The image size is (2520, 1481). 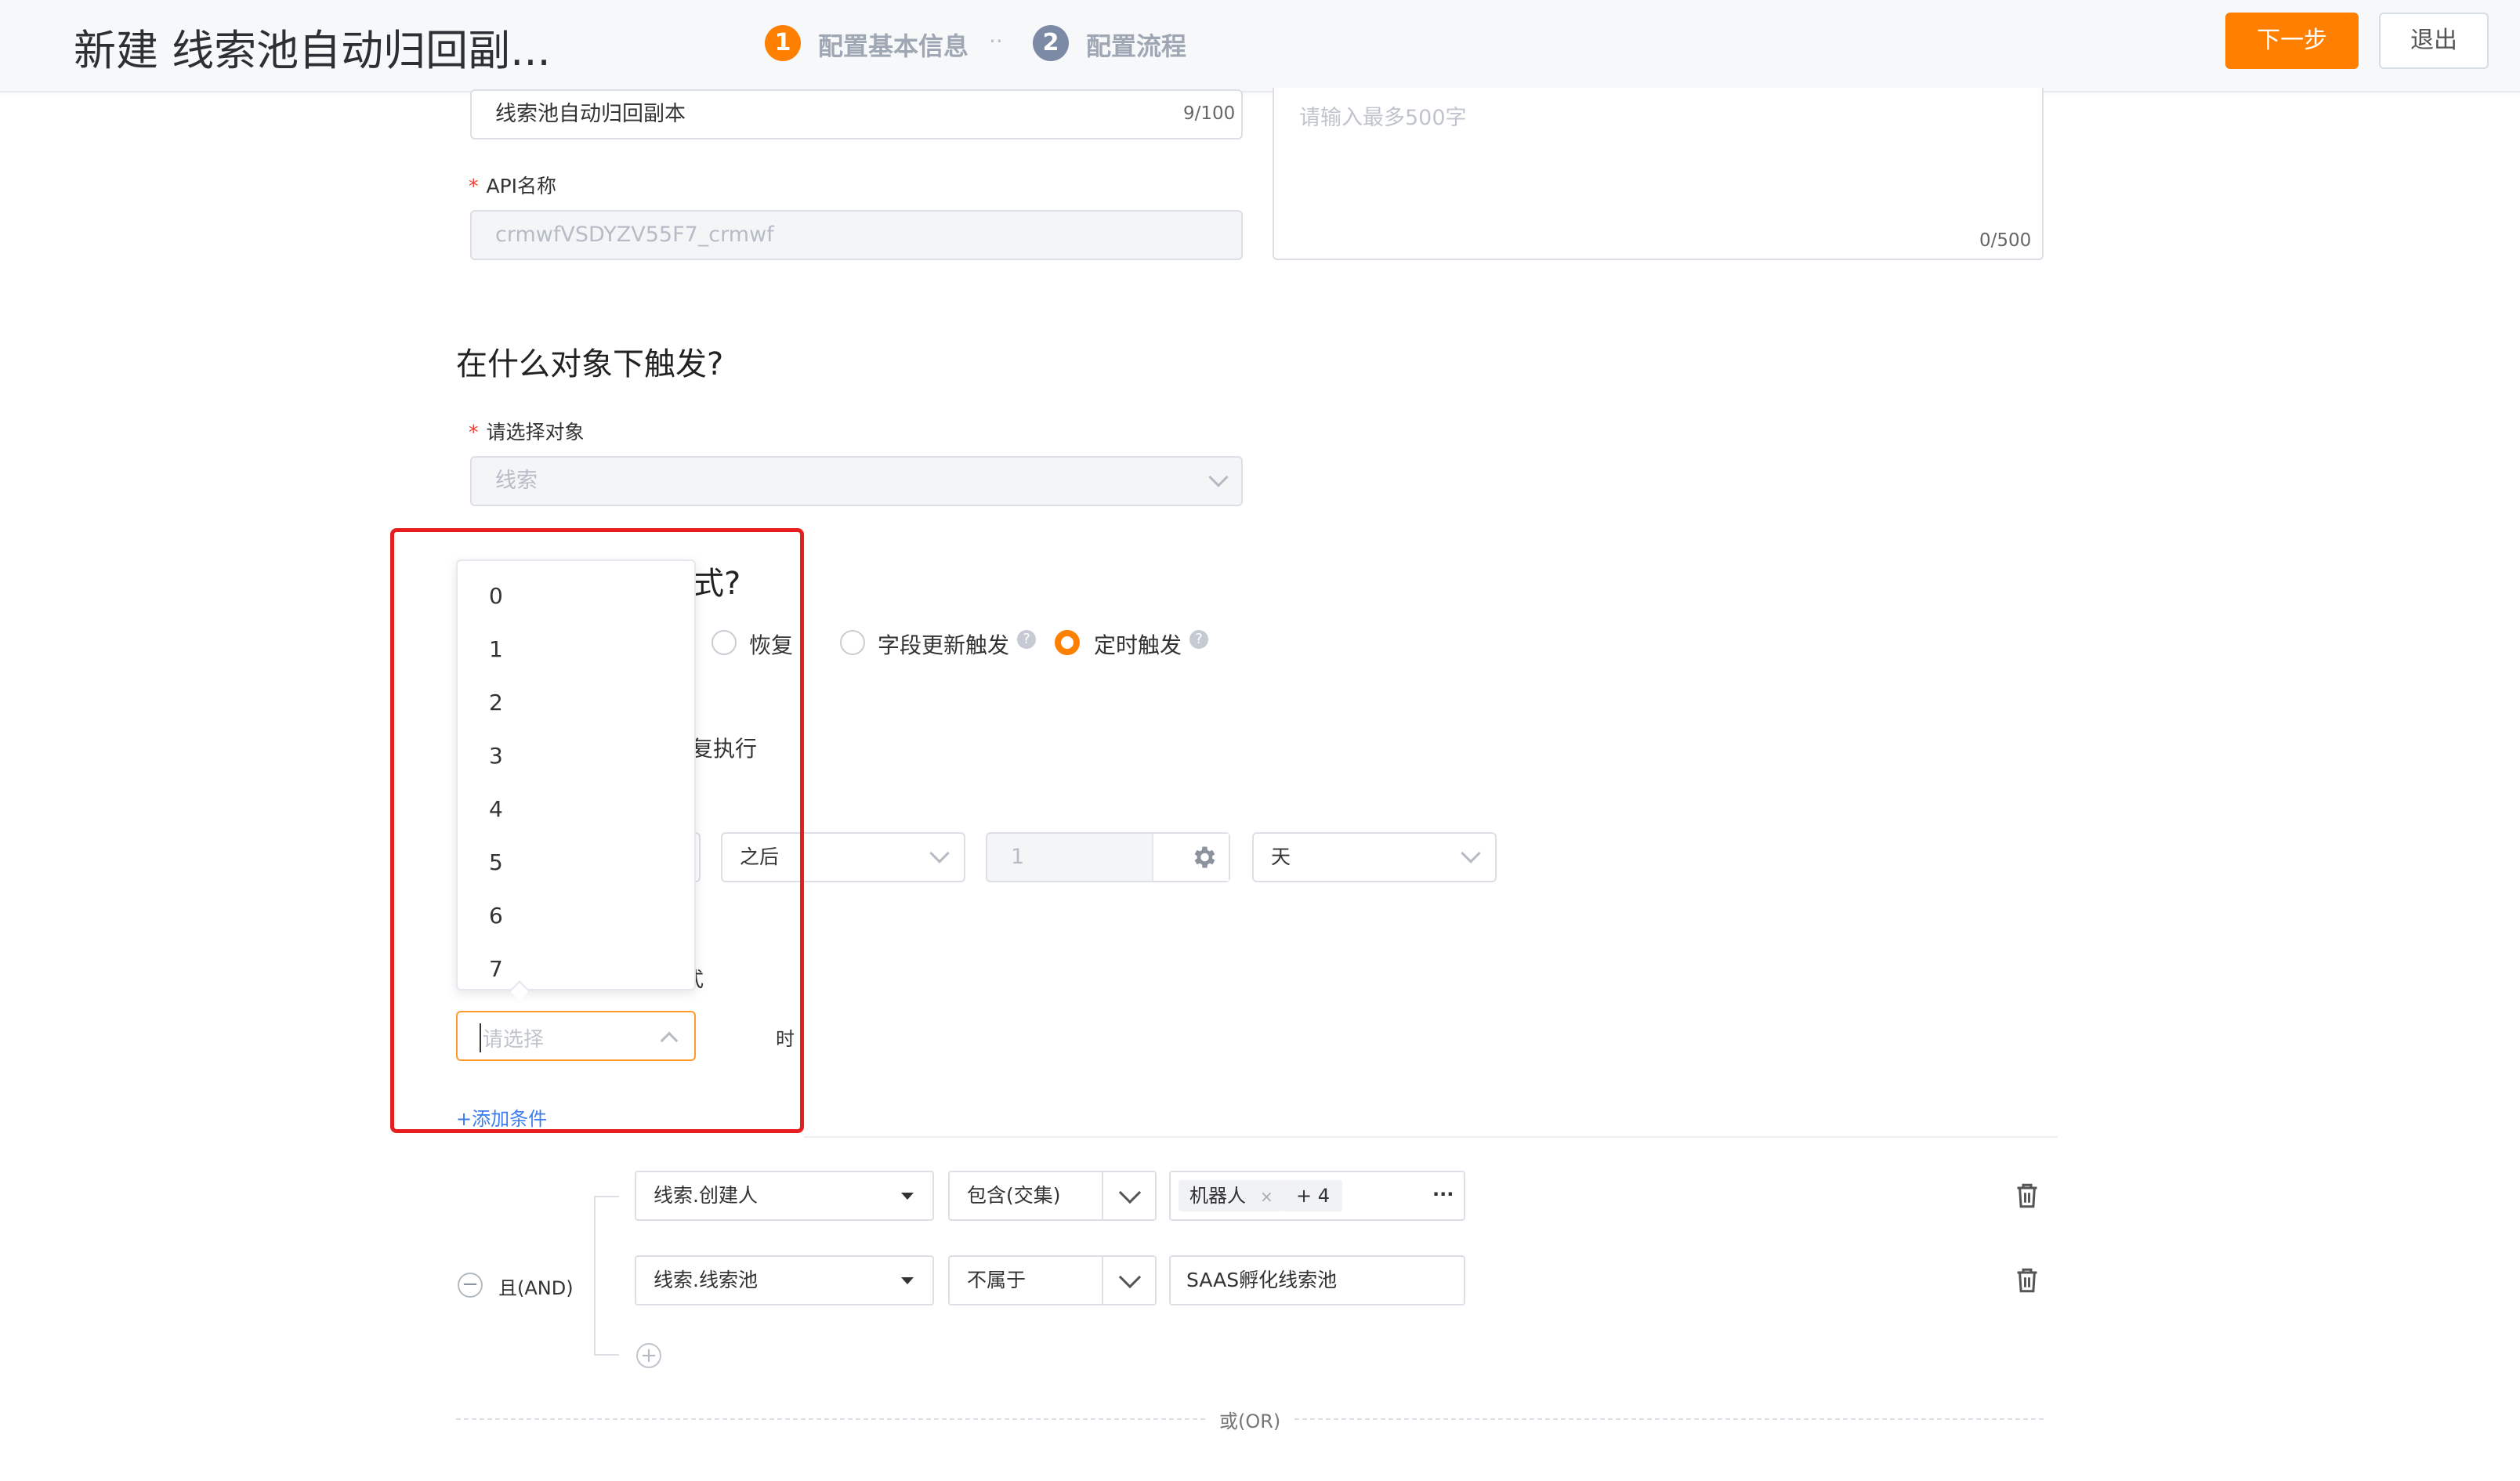 What do you see at coordinates (2292, 41) in the screenshot?
I see `next-step-button: 下一步` at bounding box center [2292, 41].